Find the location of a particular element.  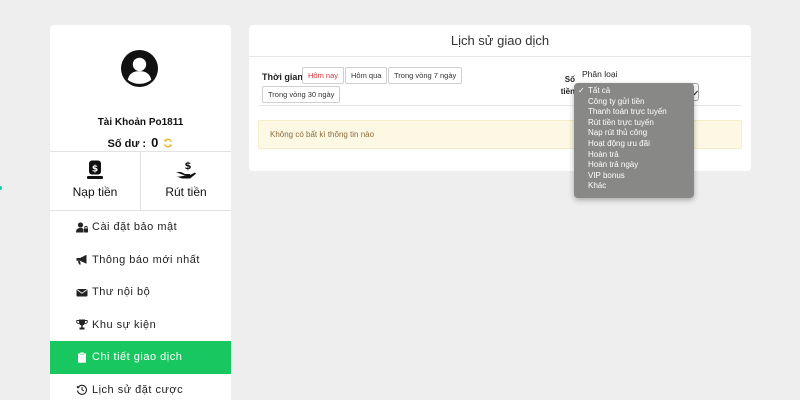

account-name: Tài Khoản Po1811 is located at coordinates (140, 122).